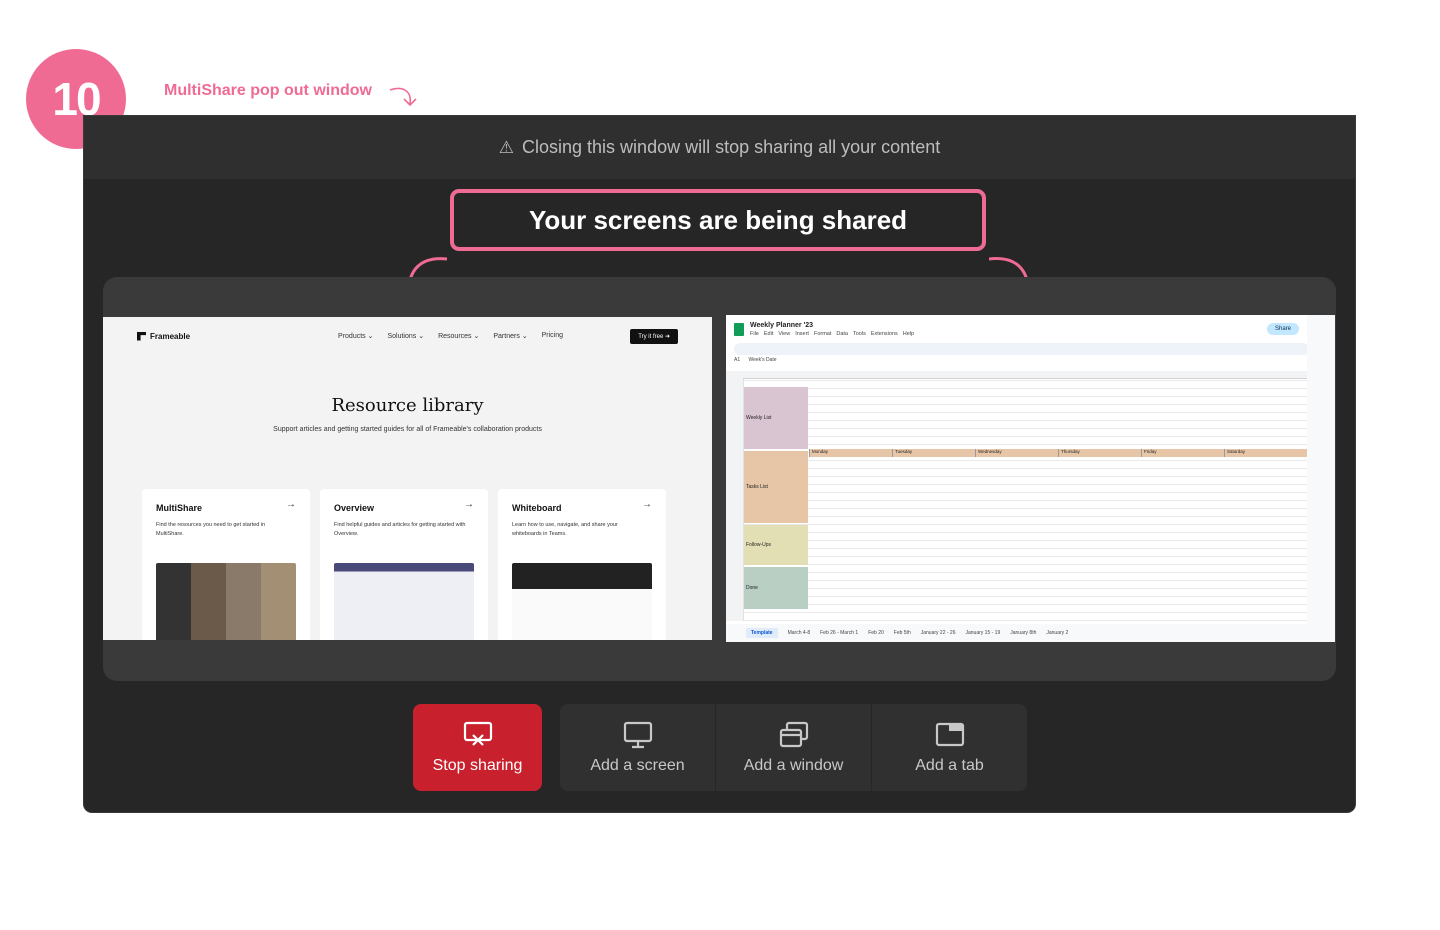  I want to click on add-source-group: Add a screen Add a window Add a tab, so click(793, 747).